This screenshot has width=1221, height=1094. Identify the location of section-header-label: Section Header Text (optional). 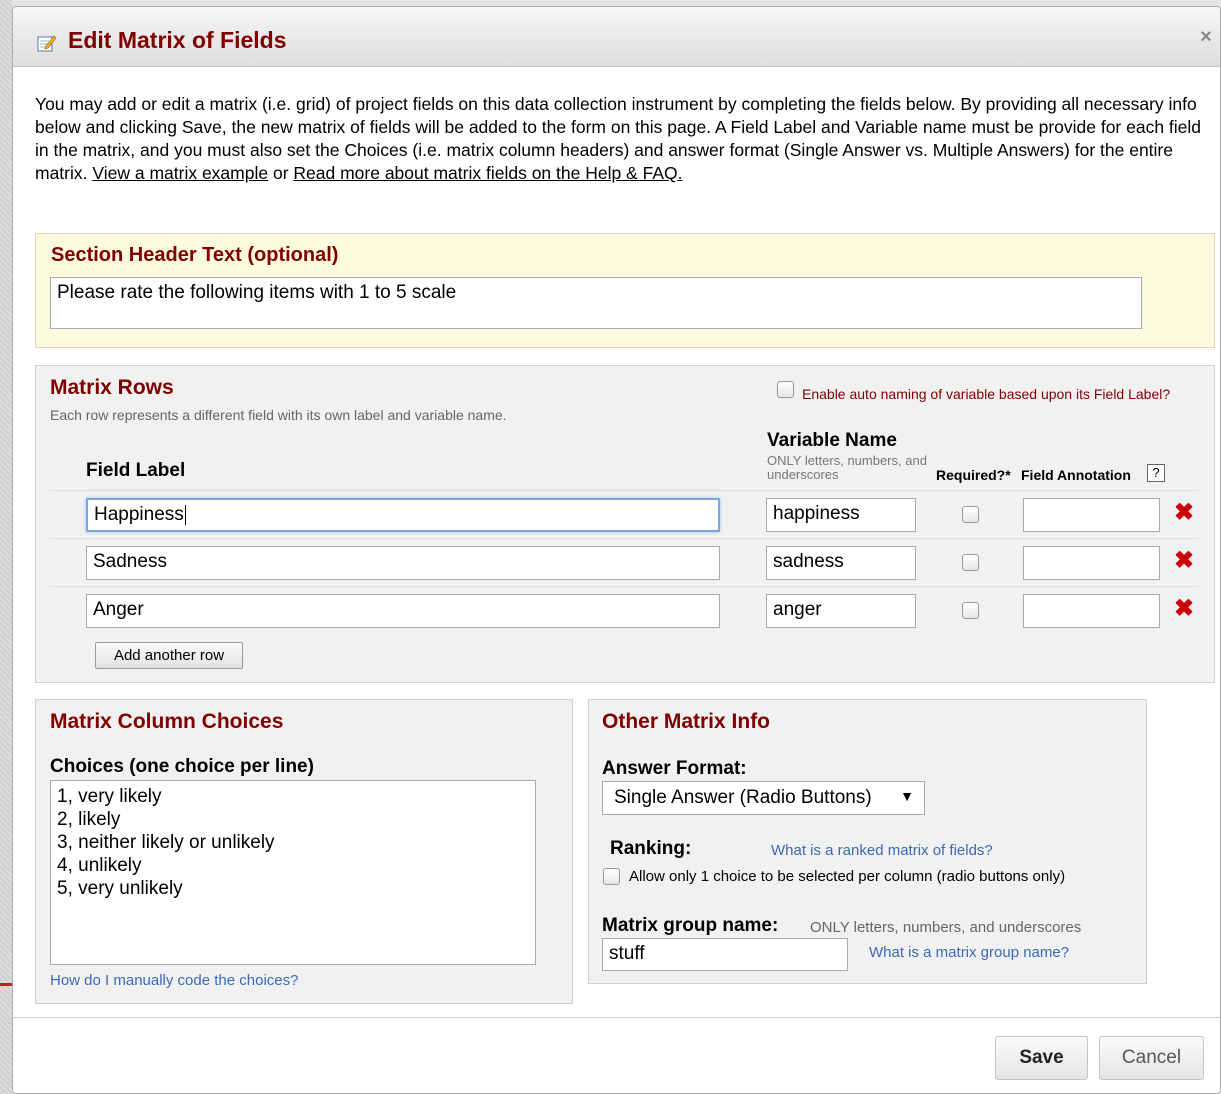
(195, 255).